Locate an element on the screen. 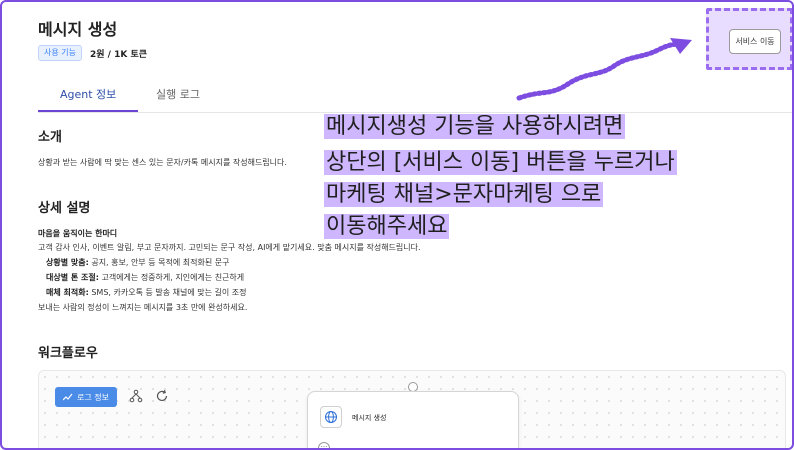 The height and width of the screenshot is (450, 794). instruction-line-3: 마케팅 채널>문자마케팅 으로 is located at coordinates (464, 194).